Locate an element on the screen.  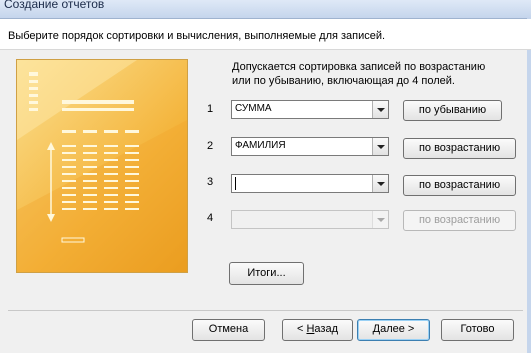
cancel-button: Отмена is located at coordinates (228, 330).